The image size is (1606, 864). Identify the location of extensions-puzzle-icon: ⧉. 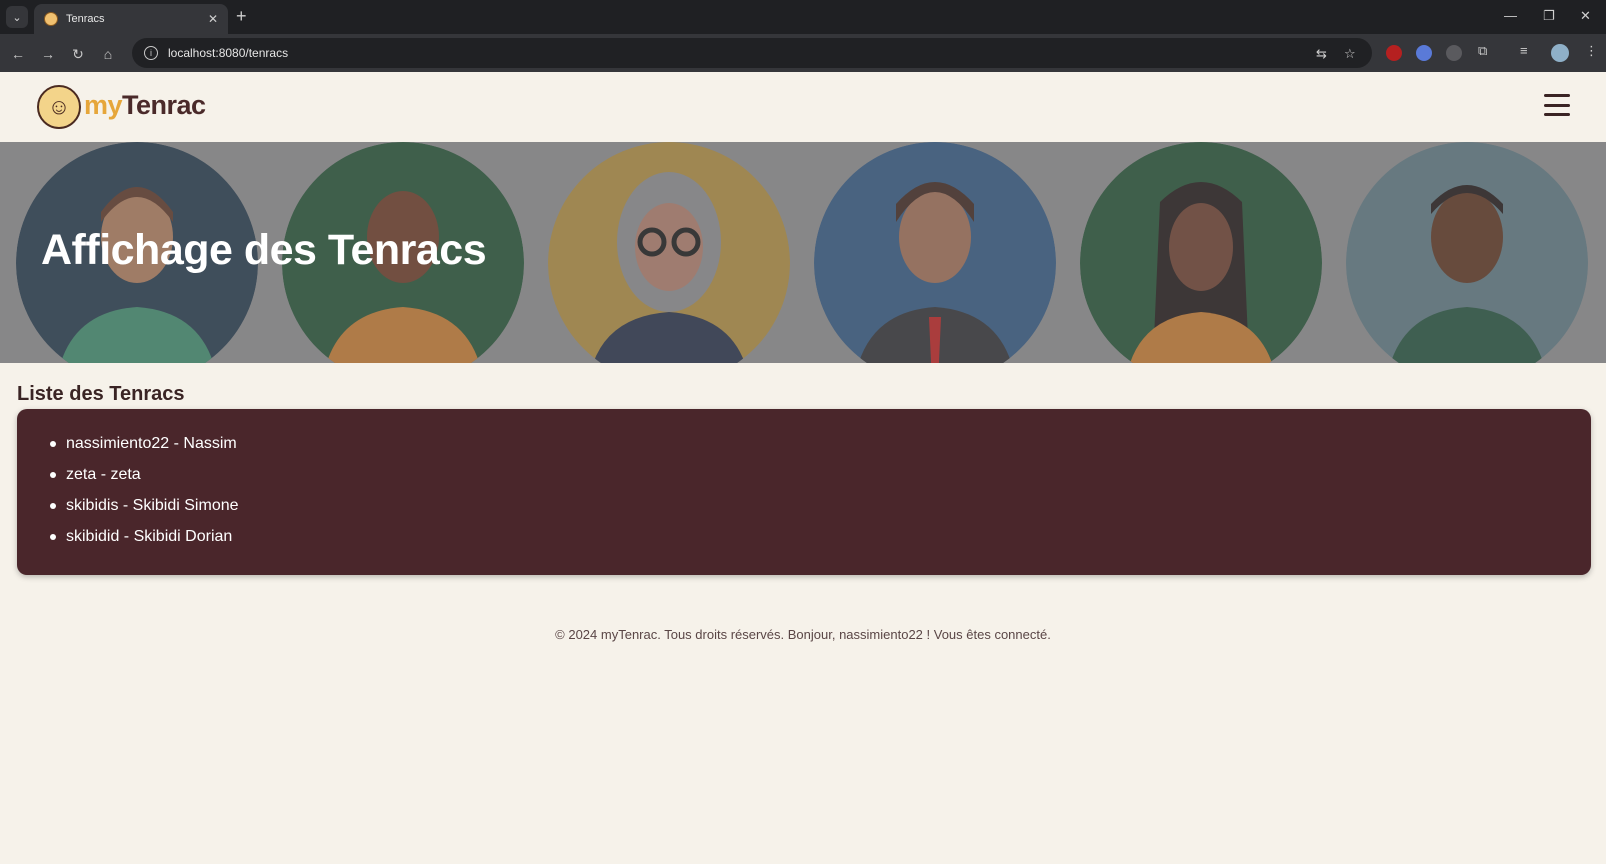
(1482, 51).